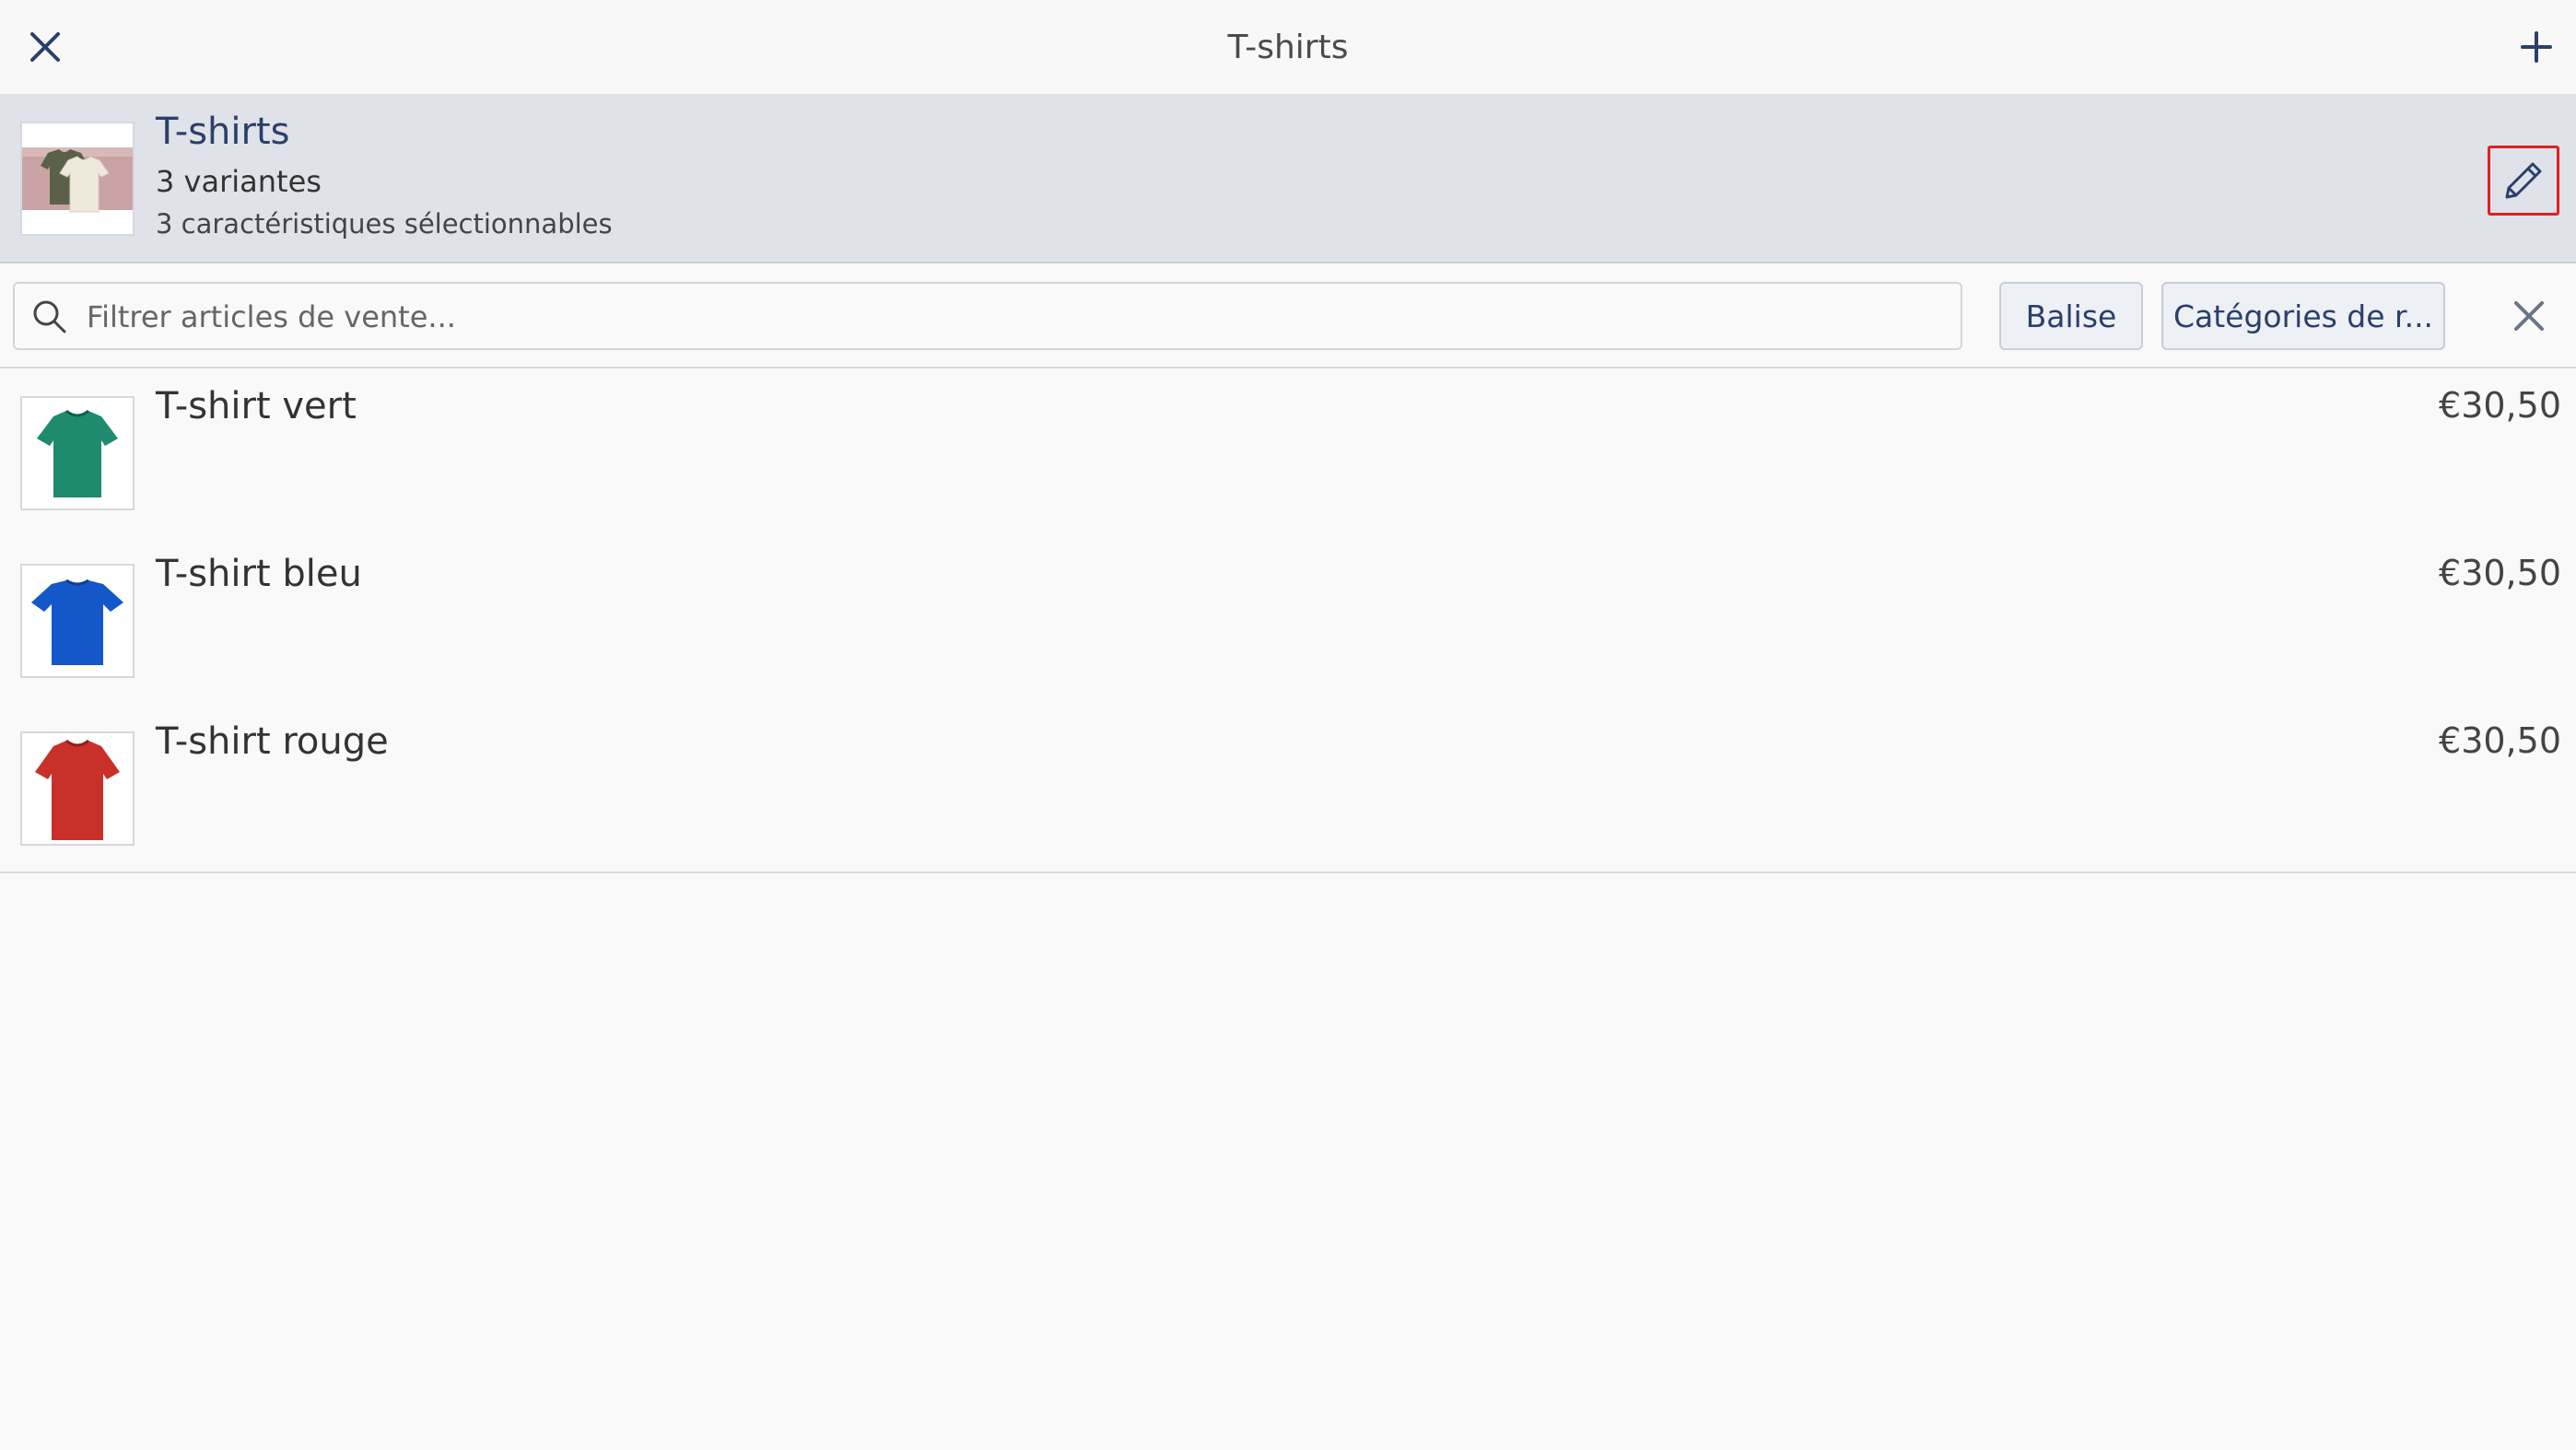  Describe the element at coordinates (1288, 453) in the screenshot. I see `list-item-green-tshirt: T-shirt vert €30,50` at that location.